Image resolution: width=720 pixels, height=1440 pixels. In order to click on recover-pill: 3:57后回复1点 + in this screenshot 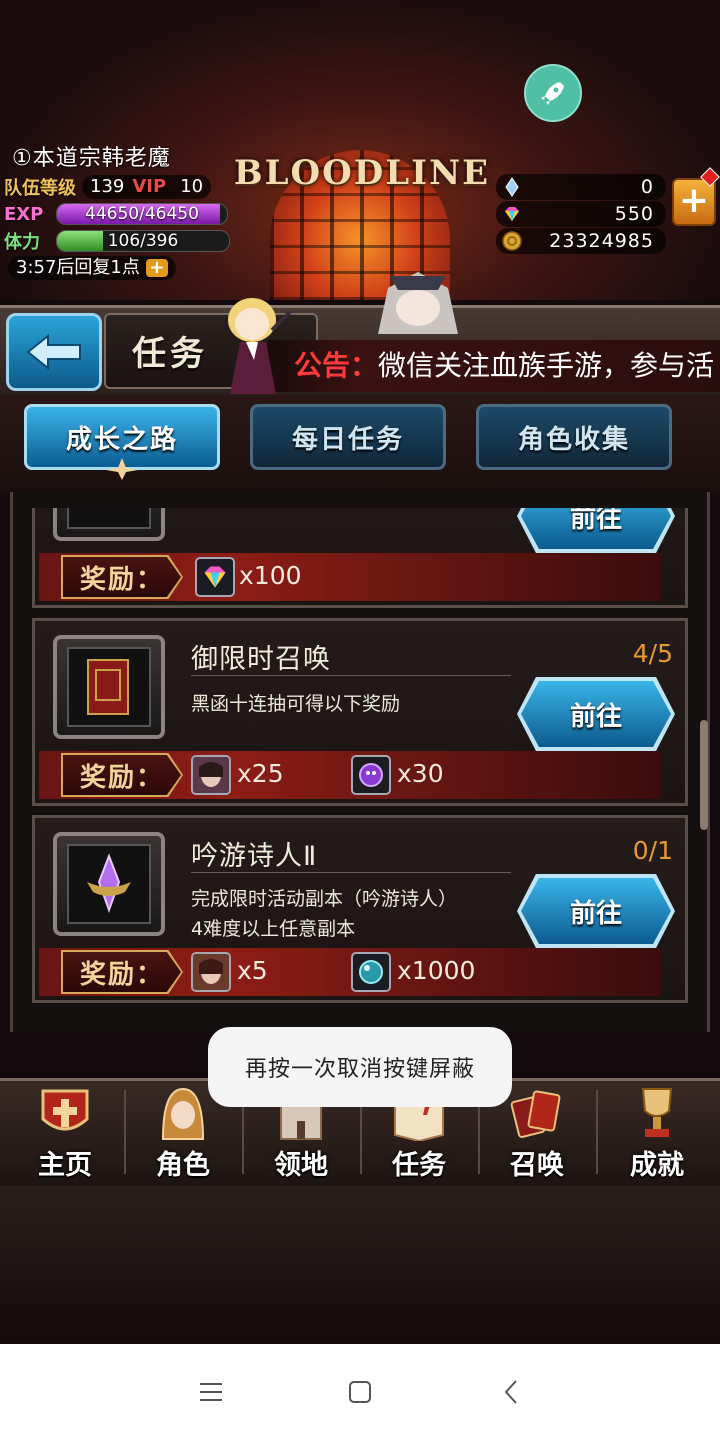, I will do `click(92, 268)`.